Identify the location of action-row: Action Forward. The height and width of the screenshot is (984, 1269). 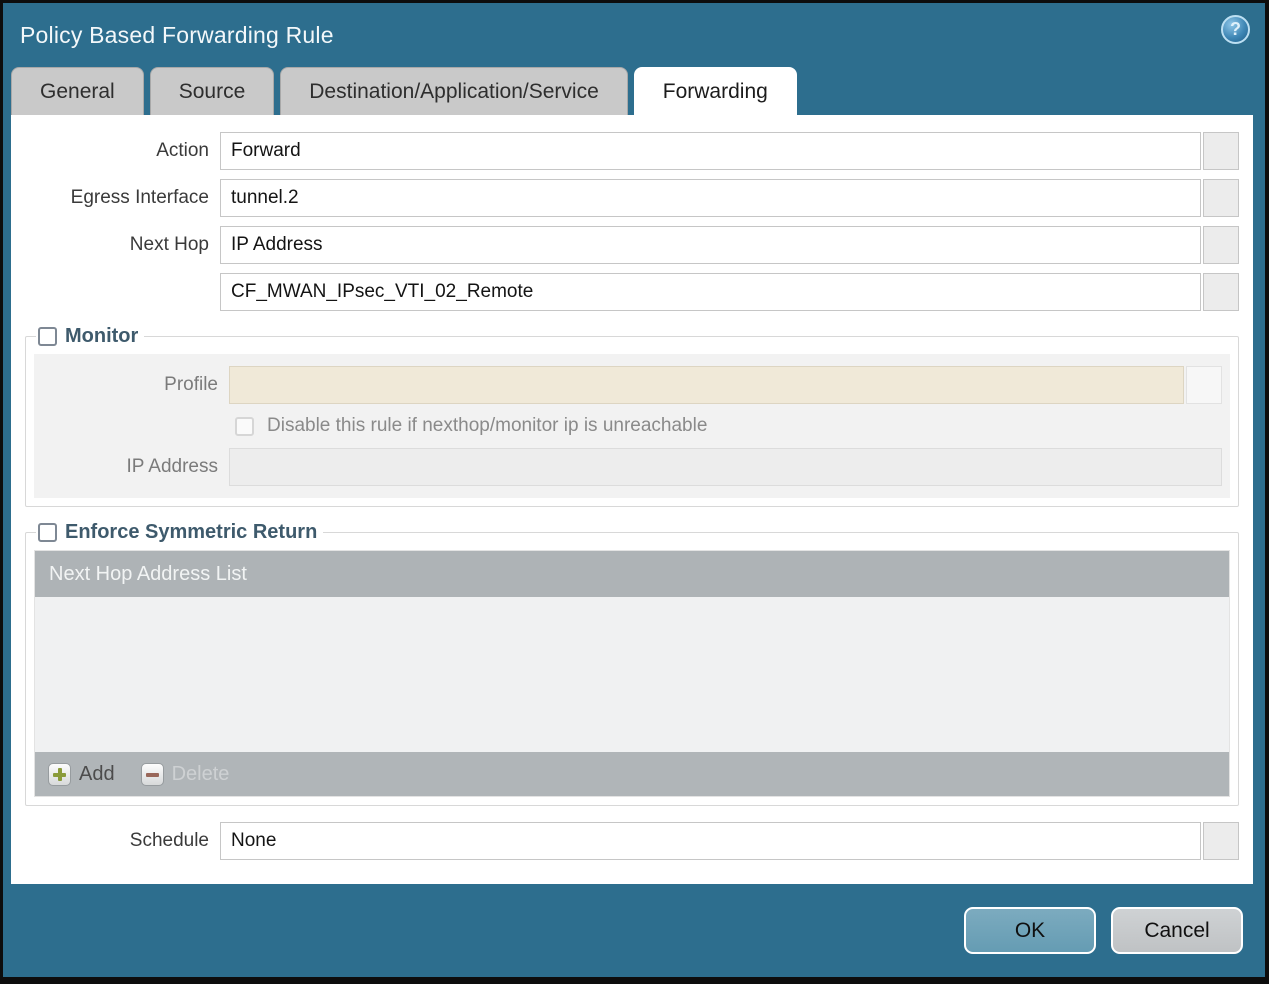
(632, 151).